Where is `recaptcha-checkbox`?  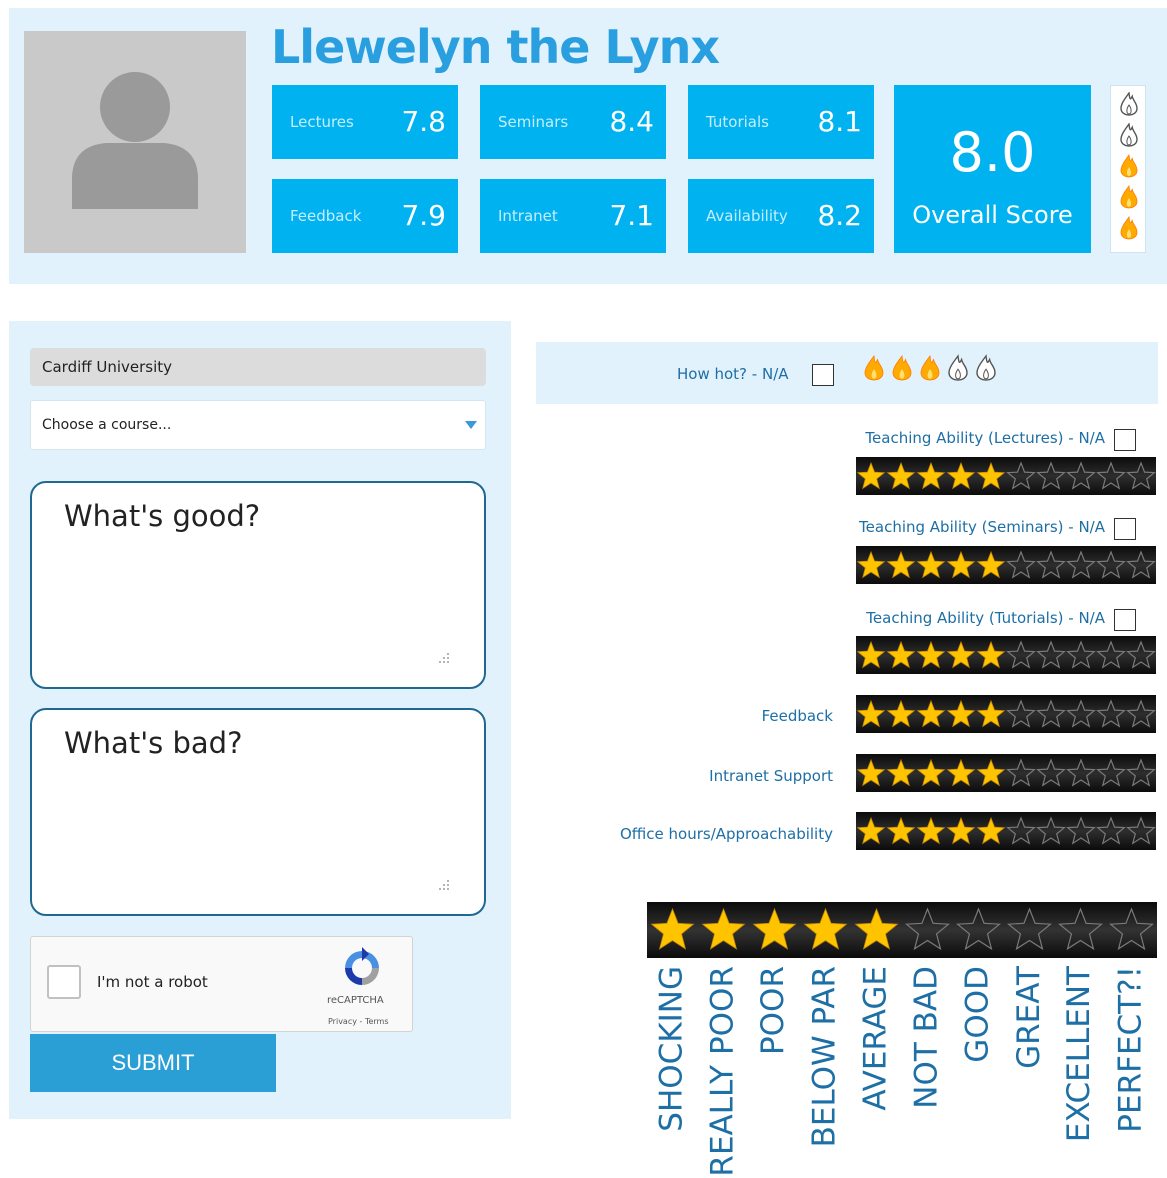
recaptcha-checkbox is located at coordinates (64, 982).